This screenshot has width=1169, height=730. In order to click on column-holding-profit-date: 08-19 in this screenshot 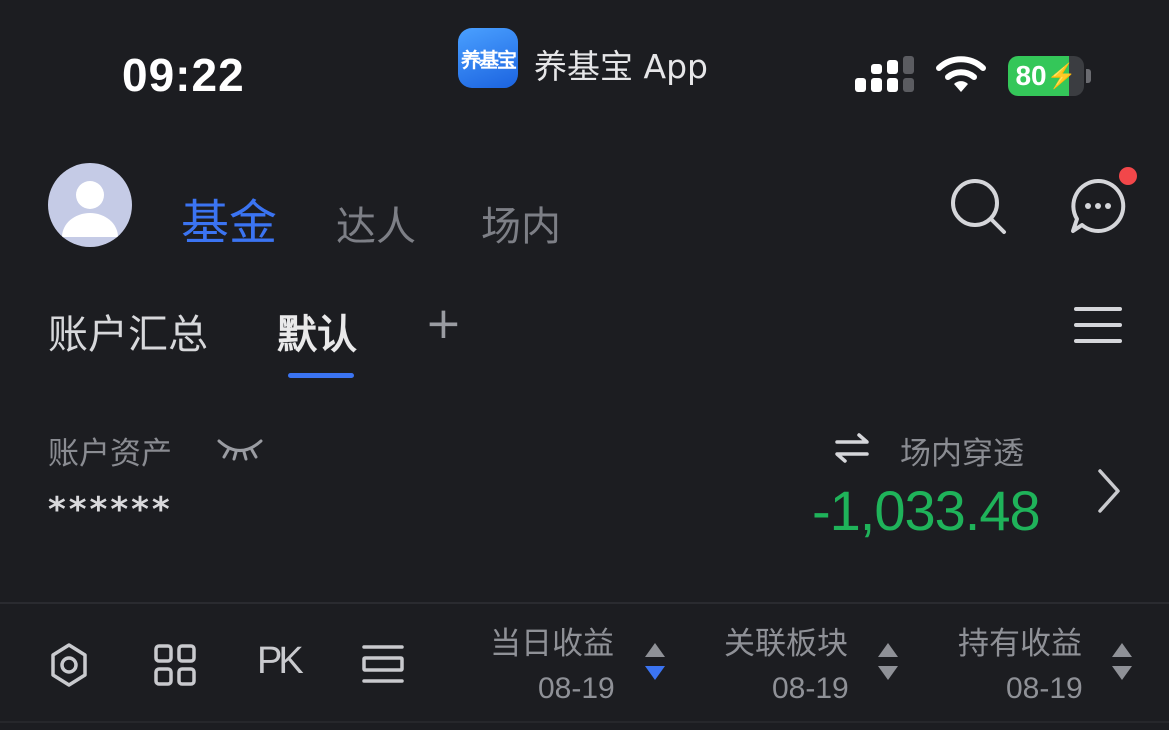, I will do `click(1044, 688)`.